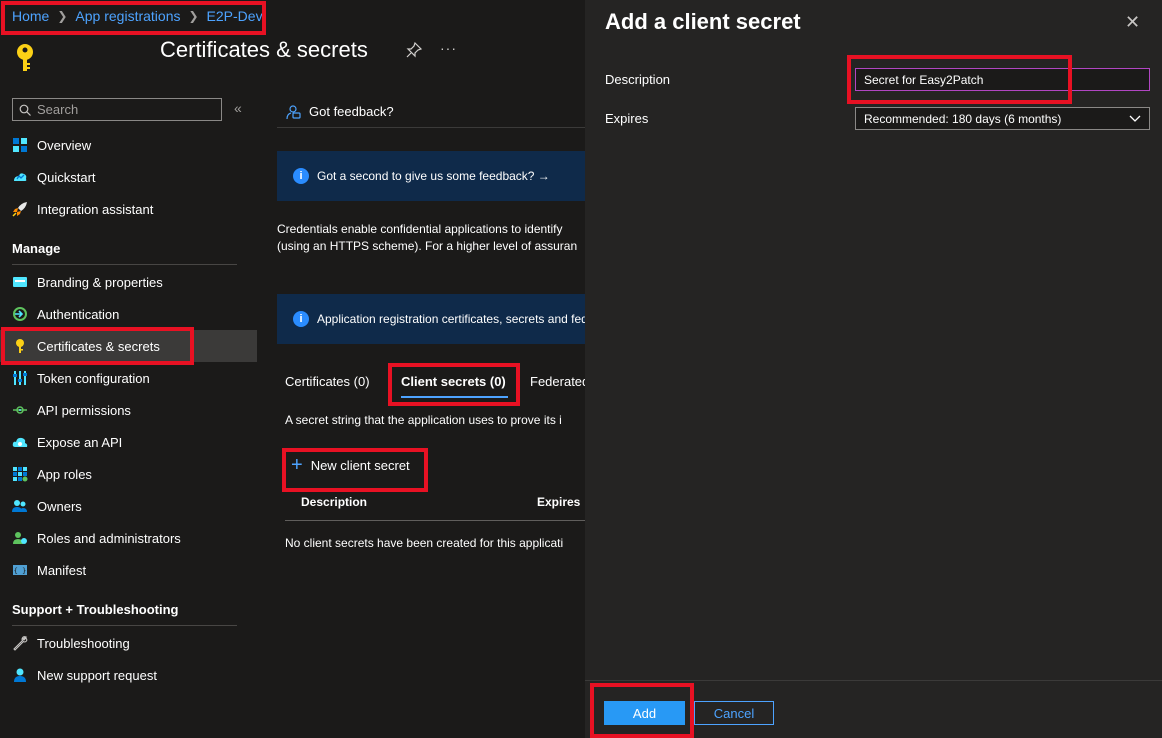 This screenshot has height=738, width=1162. What do you see at coordinates (20, 474) in the screenshot?
I see `app-roles-icon` at bounding box center [20, 474].